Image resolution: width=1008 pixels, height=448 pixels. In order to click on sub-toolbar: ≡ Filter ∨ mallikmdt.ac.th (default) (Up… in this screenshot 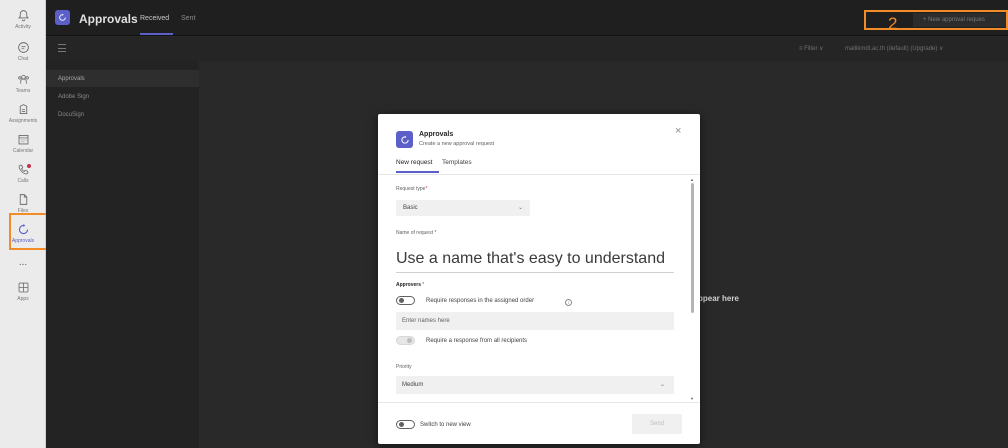, I will do `click(527, 49)`.